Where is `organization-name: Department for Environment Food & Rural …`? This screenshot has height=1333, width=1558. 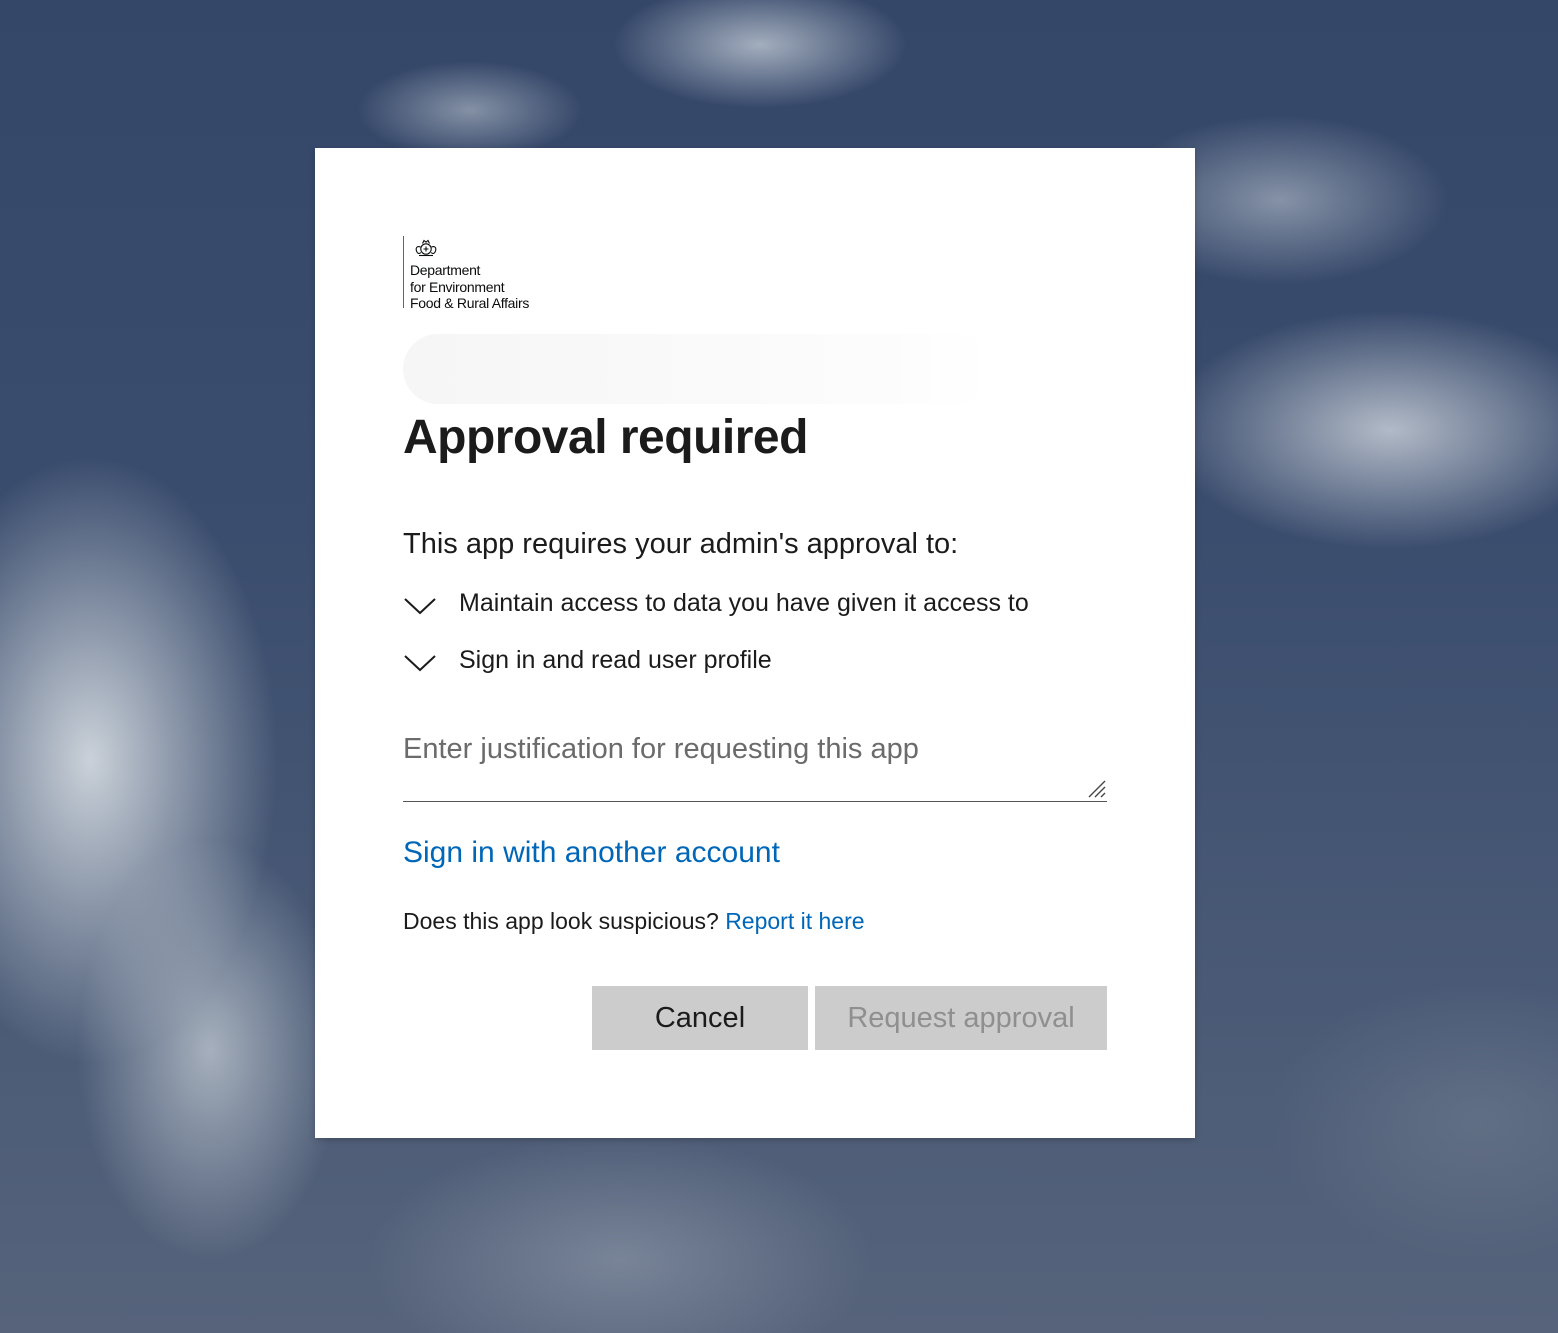
organization-name: Department for Environment Food & Rural … is located at coordinates (469, 287).